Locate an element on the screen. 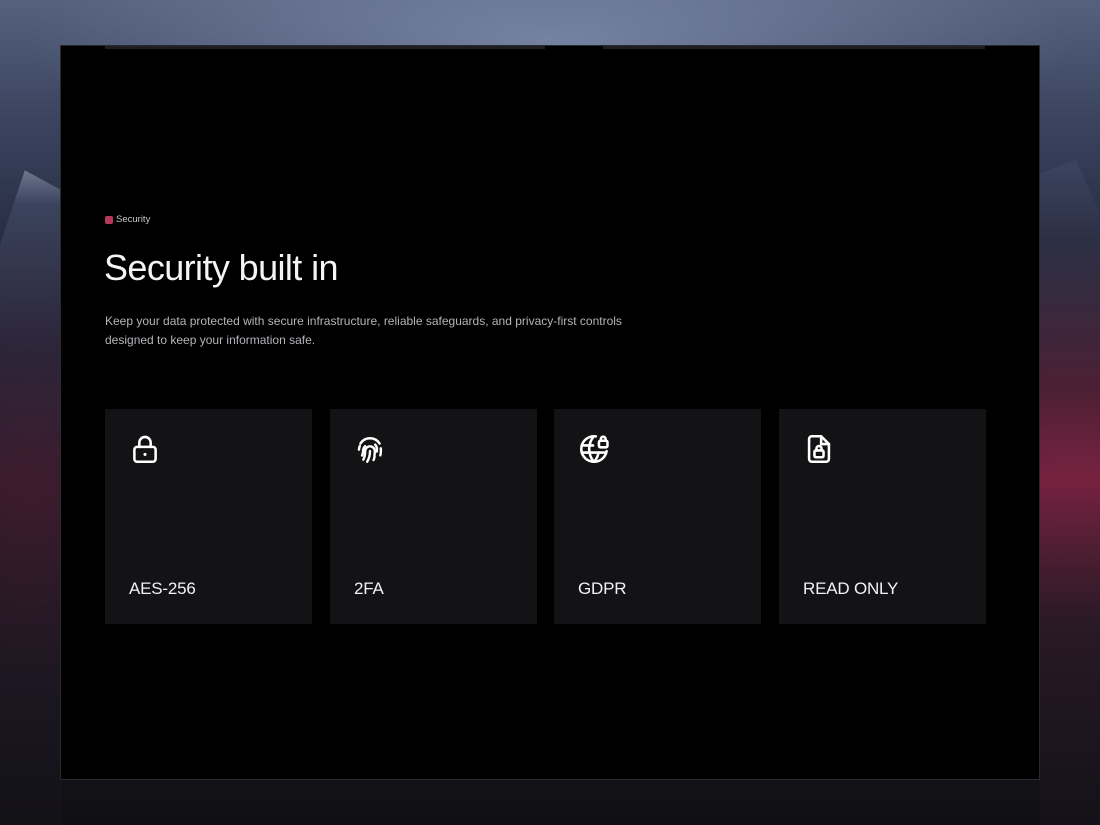 The height and width of the screenshot is (825, 1100). fingerprint-icon is located at coordinates (370, 449).